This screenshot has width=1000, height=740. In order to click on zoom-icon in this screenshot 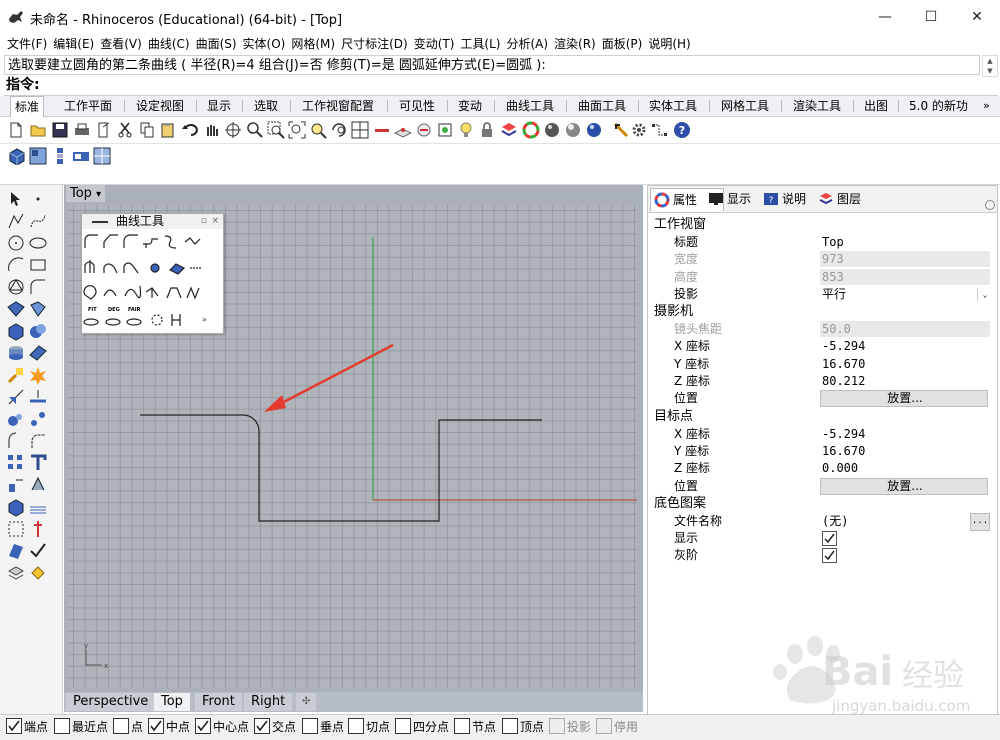, I will do `click(255, 130)`.